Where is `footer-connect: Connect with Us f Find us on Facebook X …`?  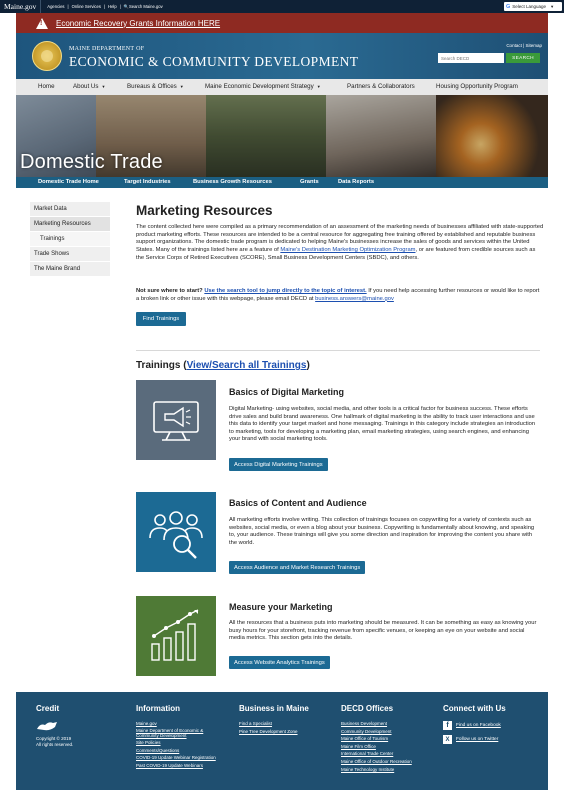 footer-connect: Connect with Us f Find us on Facebook X … is located at coordinates (474, 726).